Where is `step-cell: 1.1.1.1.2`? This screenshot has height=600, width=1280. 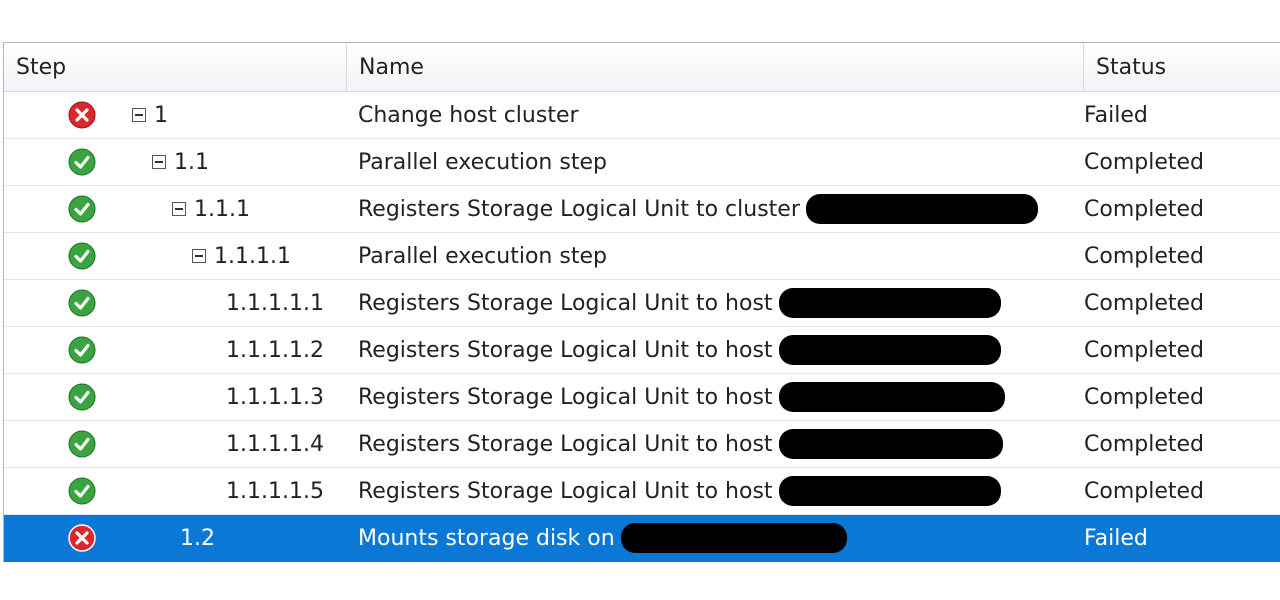 step-cell: 1.1.1.1.2 is located at coordinates (164, 350).